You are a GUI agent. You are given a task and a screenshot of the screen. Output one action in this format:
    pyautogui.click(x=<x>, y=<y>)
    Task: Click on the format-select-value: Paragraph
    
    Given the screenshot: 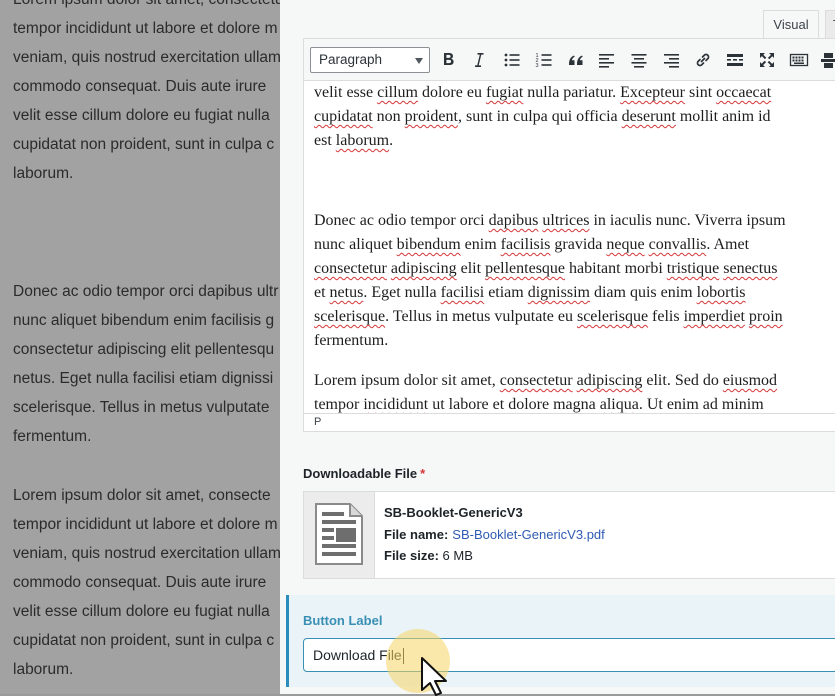 What is the action you would take?
    pyautogui.click(x=351, y=59)
    